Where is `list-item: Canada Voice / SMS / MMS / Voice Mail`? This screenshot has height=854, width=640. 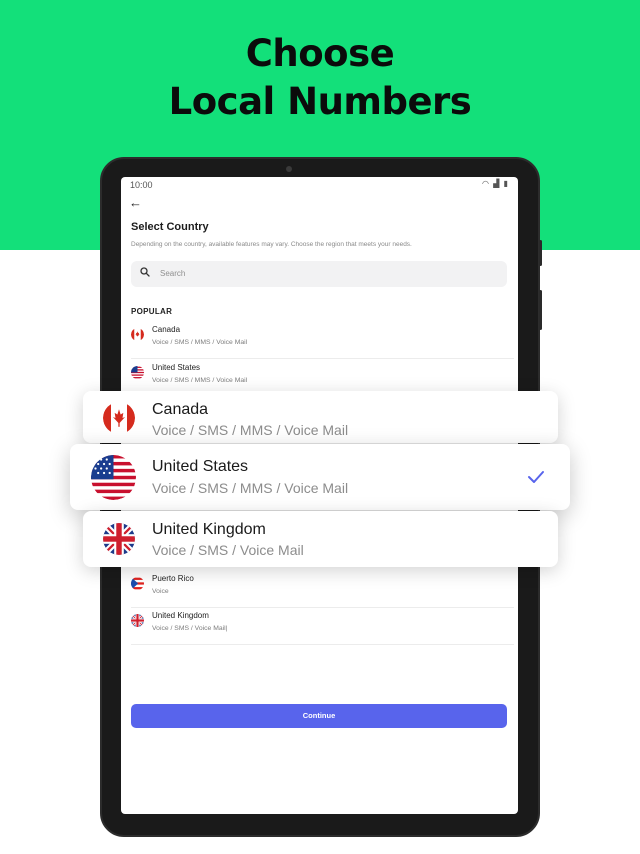 list-item: Canada Voice / SMS / MMS / Voice Mail is located at coordinates (322, 341).